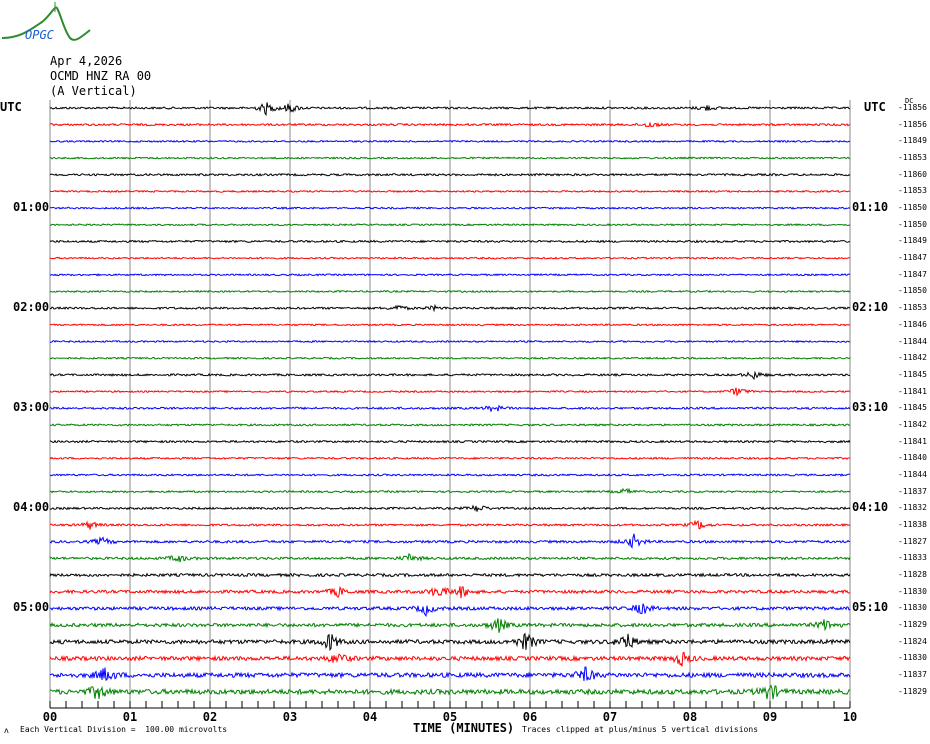  What do you see at coordinates (870, 607) in the screenshot?
I see `right-hour-label: 05:10` at bounding box center [870, 607].